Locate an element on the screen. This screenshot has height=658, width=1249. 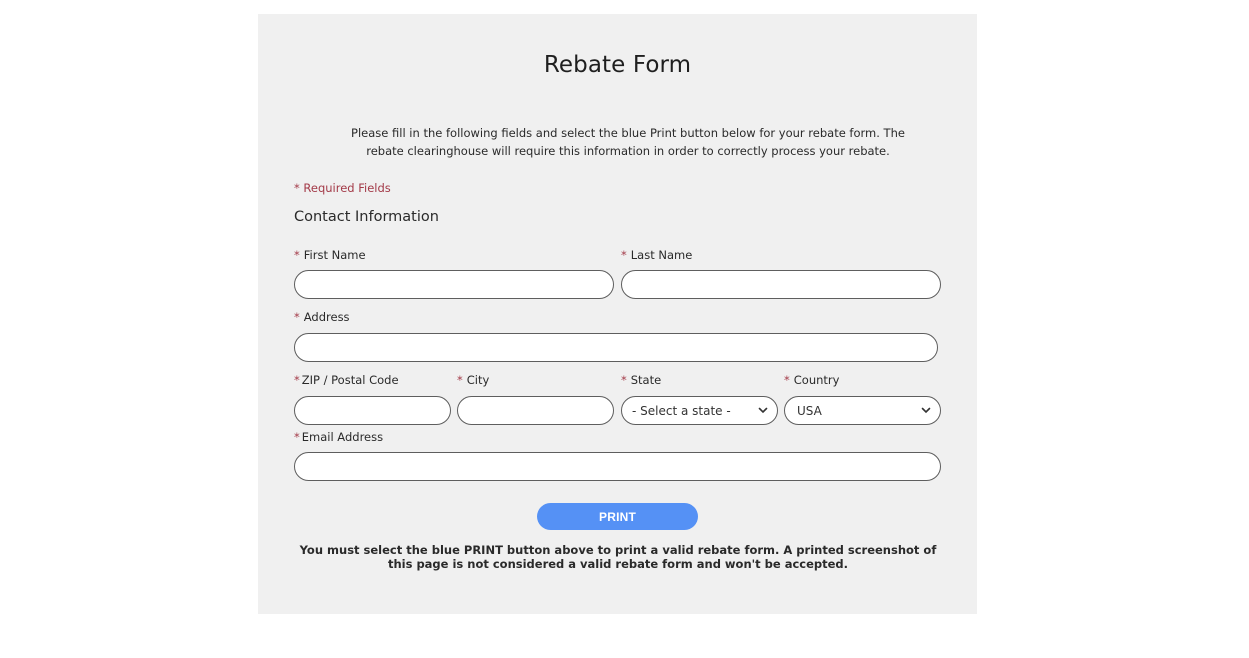
state-select: - Select a state - is located at coordinates (699, 410).